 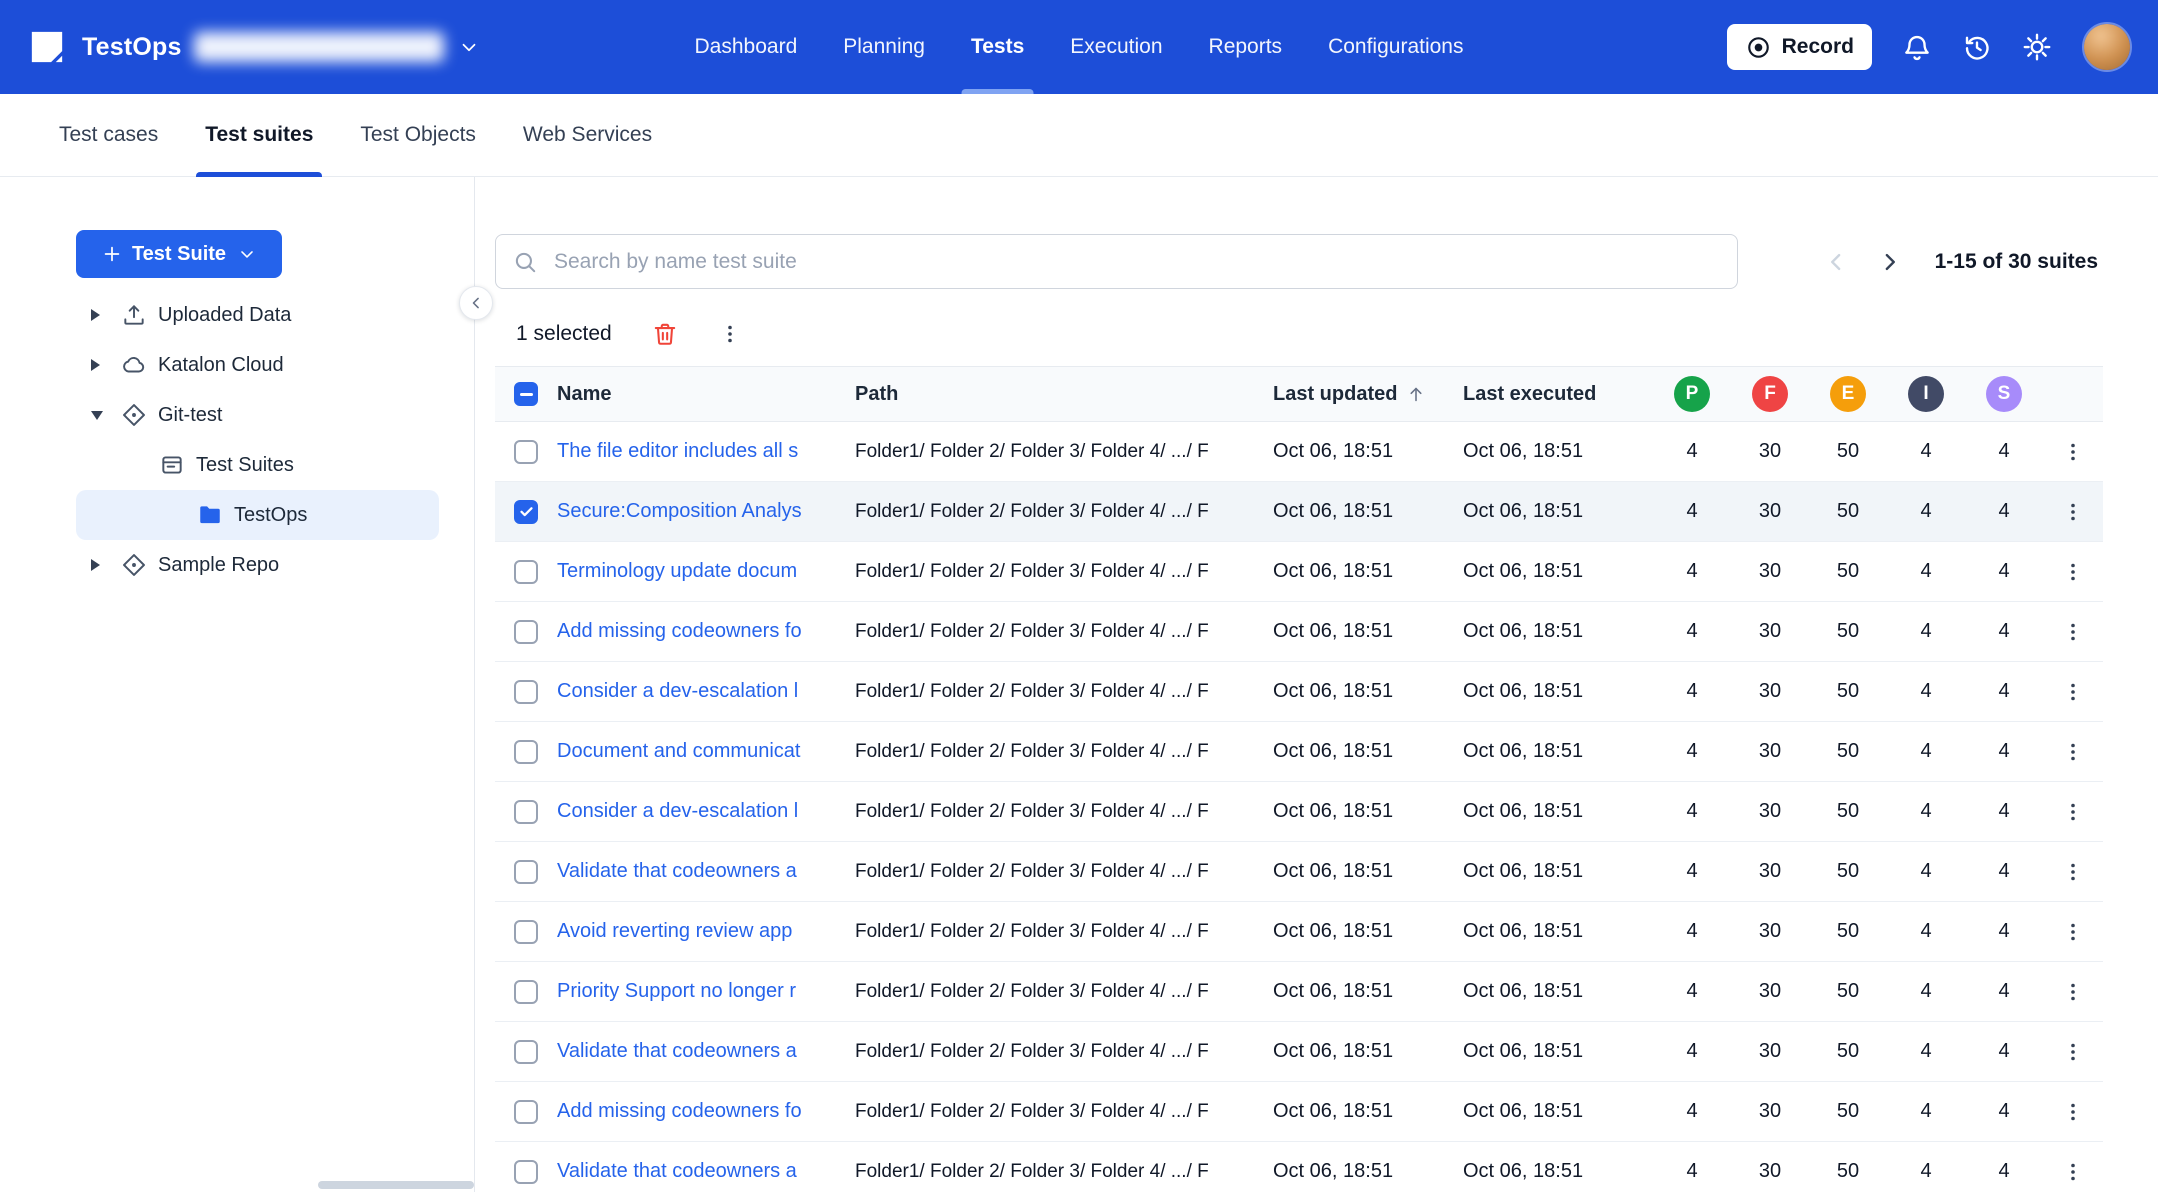 What do you see at coordinates (190, 414) in the screenshot?
I see `tree-item-label: Git-test` at bounding box center [190, 414].